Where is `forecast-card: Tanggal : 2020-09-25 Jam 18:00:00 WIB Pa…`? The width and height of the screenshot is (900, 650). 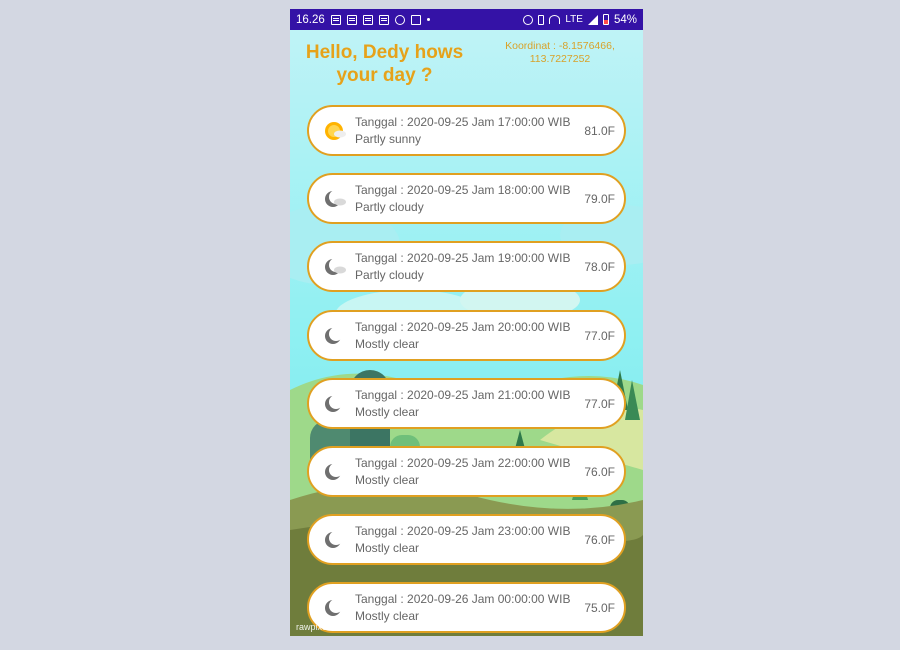
forecast-card: Tanggal : 2020-09-25 Jam 18:00:00 WIB Pa… is located at coordinates (466, 199).